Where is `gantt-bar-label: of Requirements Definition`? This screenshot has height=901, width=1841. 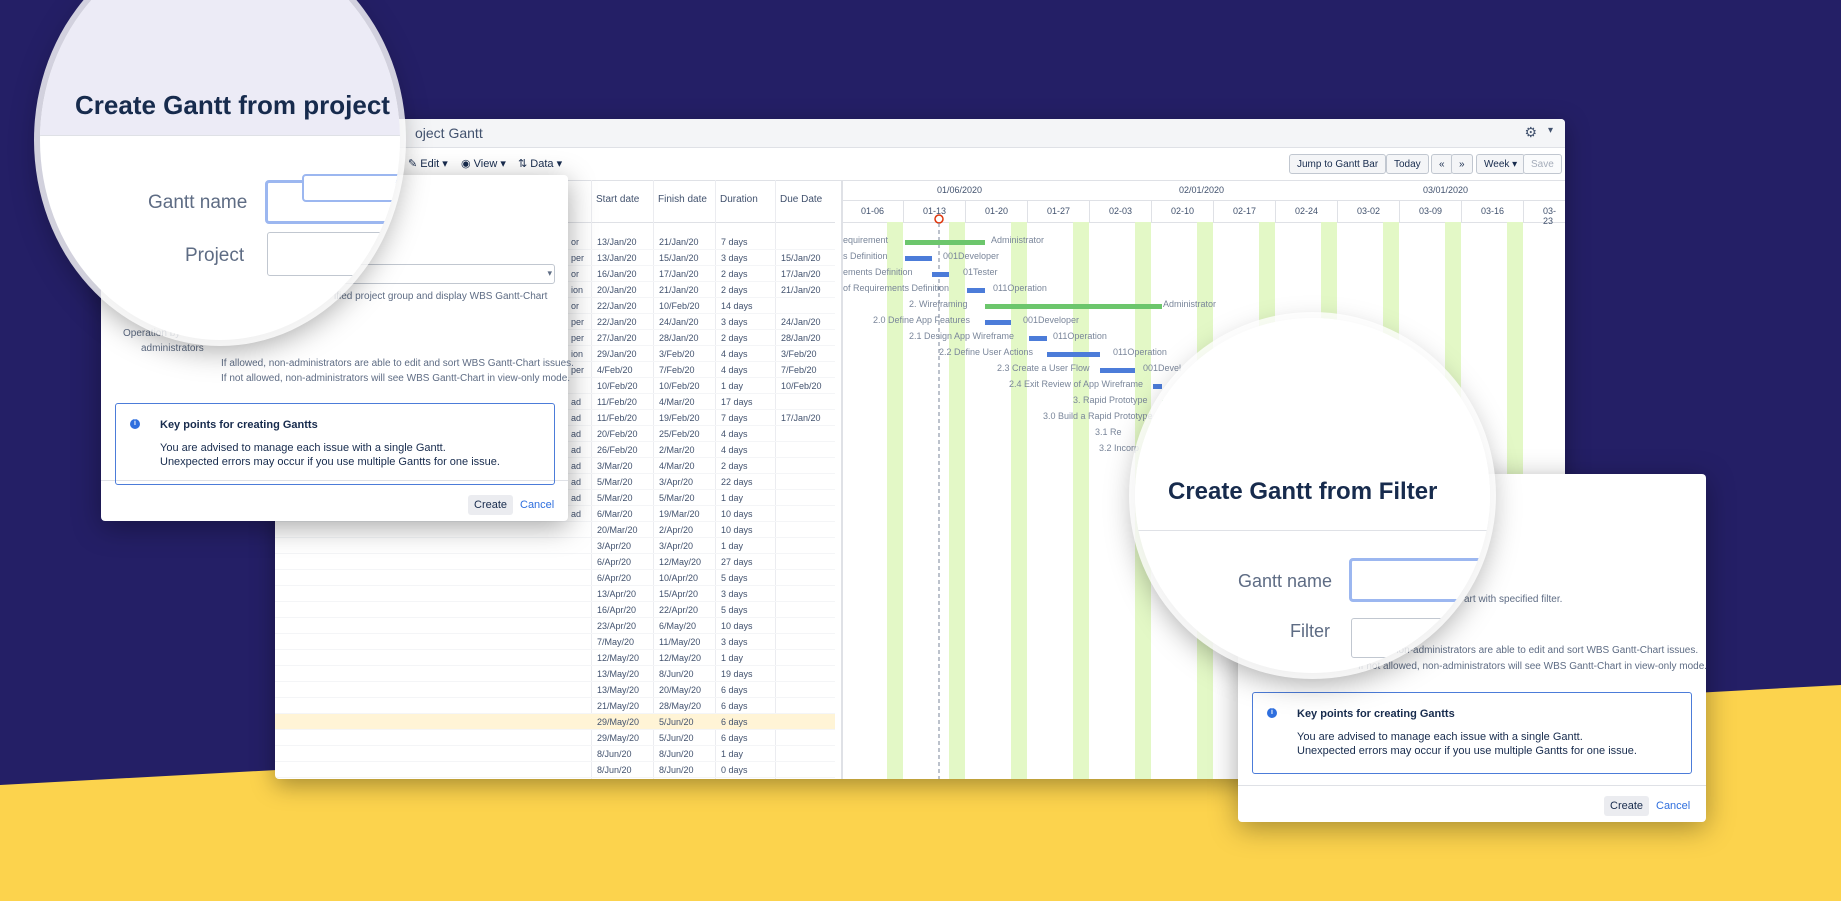 gantt-bar-label: of Requirements Definition is located at coordinates (896, 288).